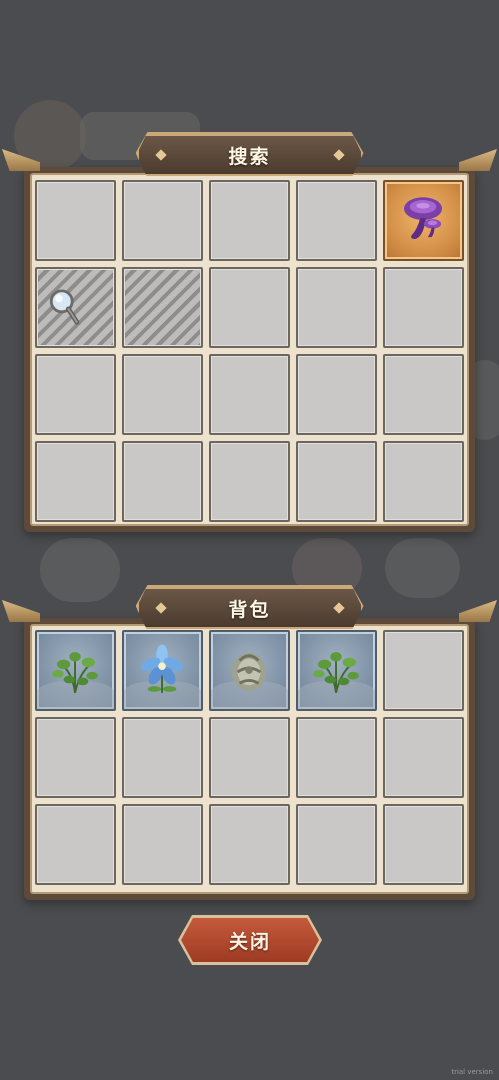 This screenshot has width=499, height=1080. What do you see at coordinates (472, 1072) in the screenshot?
I see `trial-version-watermark: trial version` at bounding box center [472, 1072].